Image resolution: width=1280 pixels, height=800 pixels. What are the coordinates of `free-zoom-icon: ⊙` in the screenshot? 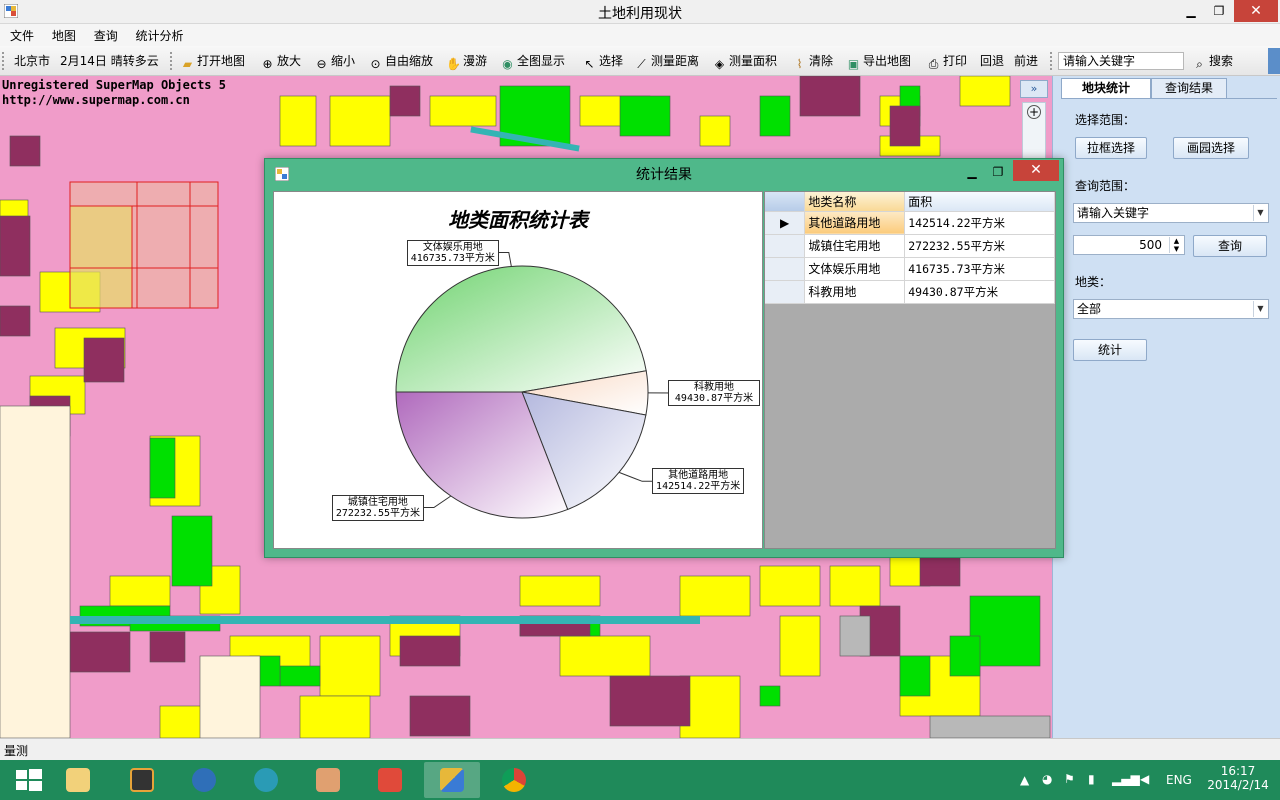 It's located at (375, 64).